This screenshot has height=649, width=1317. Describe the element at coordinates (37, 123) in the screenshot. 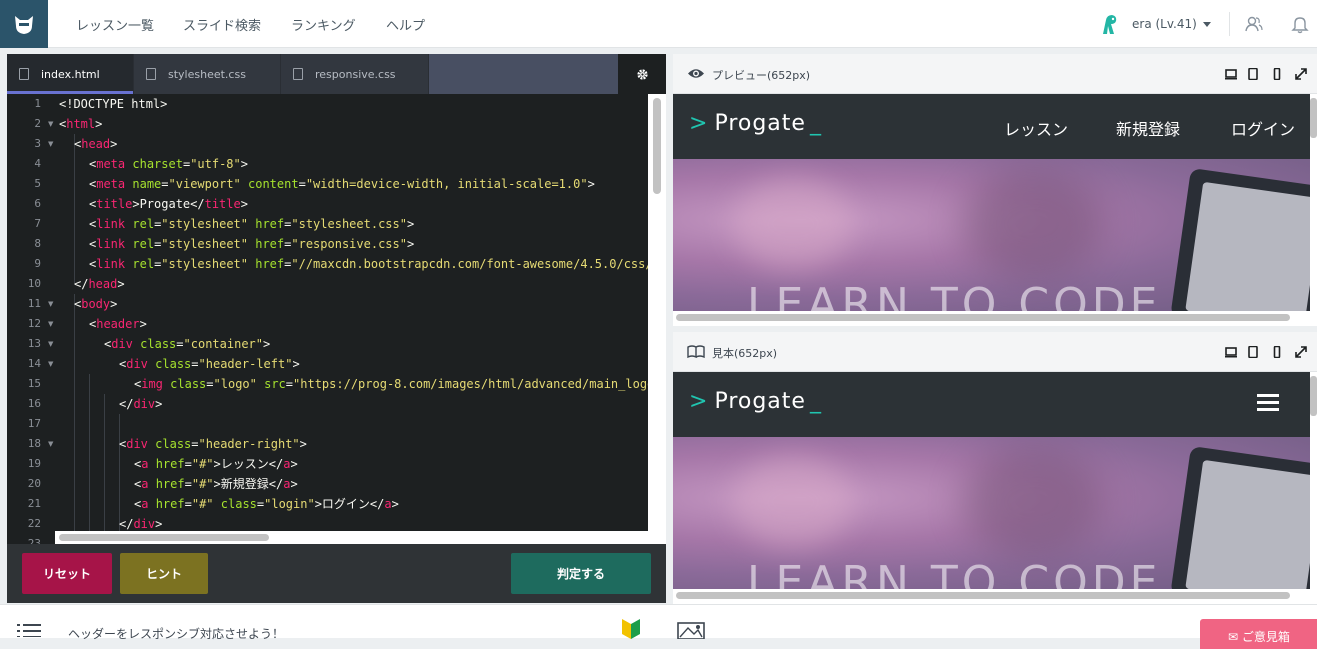

I see `line-number: 2` at that location.